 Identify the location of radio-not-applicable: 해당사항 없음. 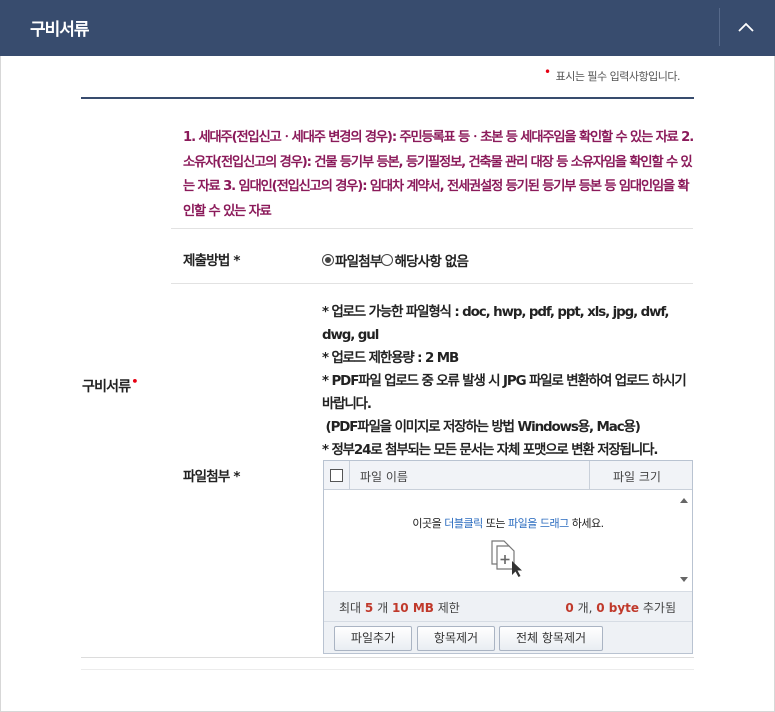
(425, 260).